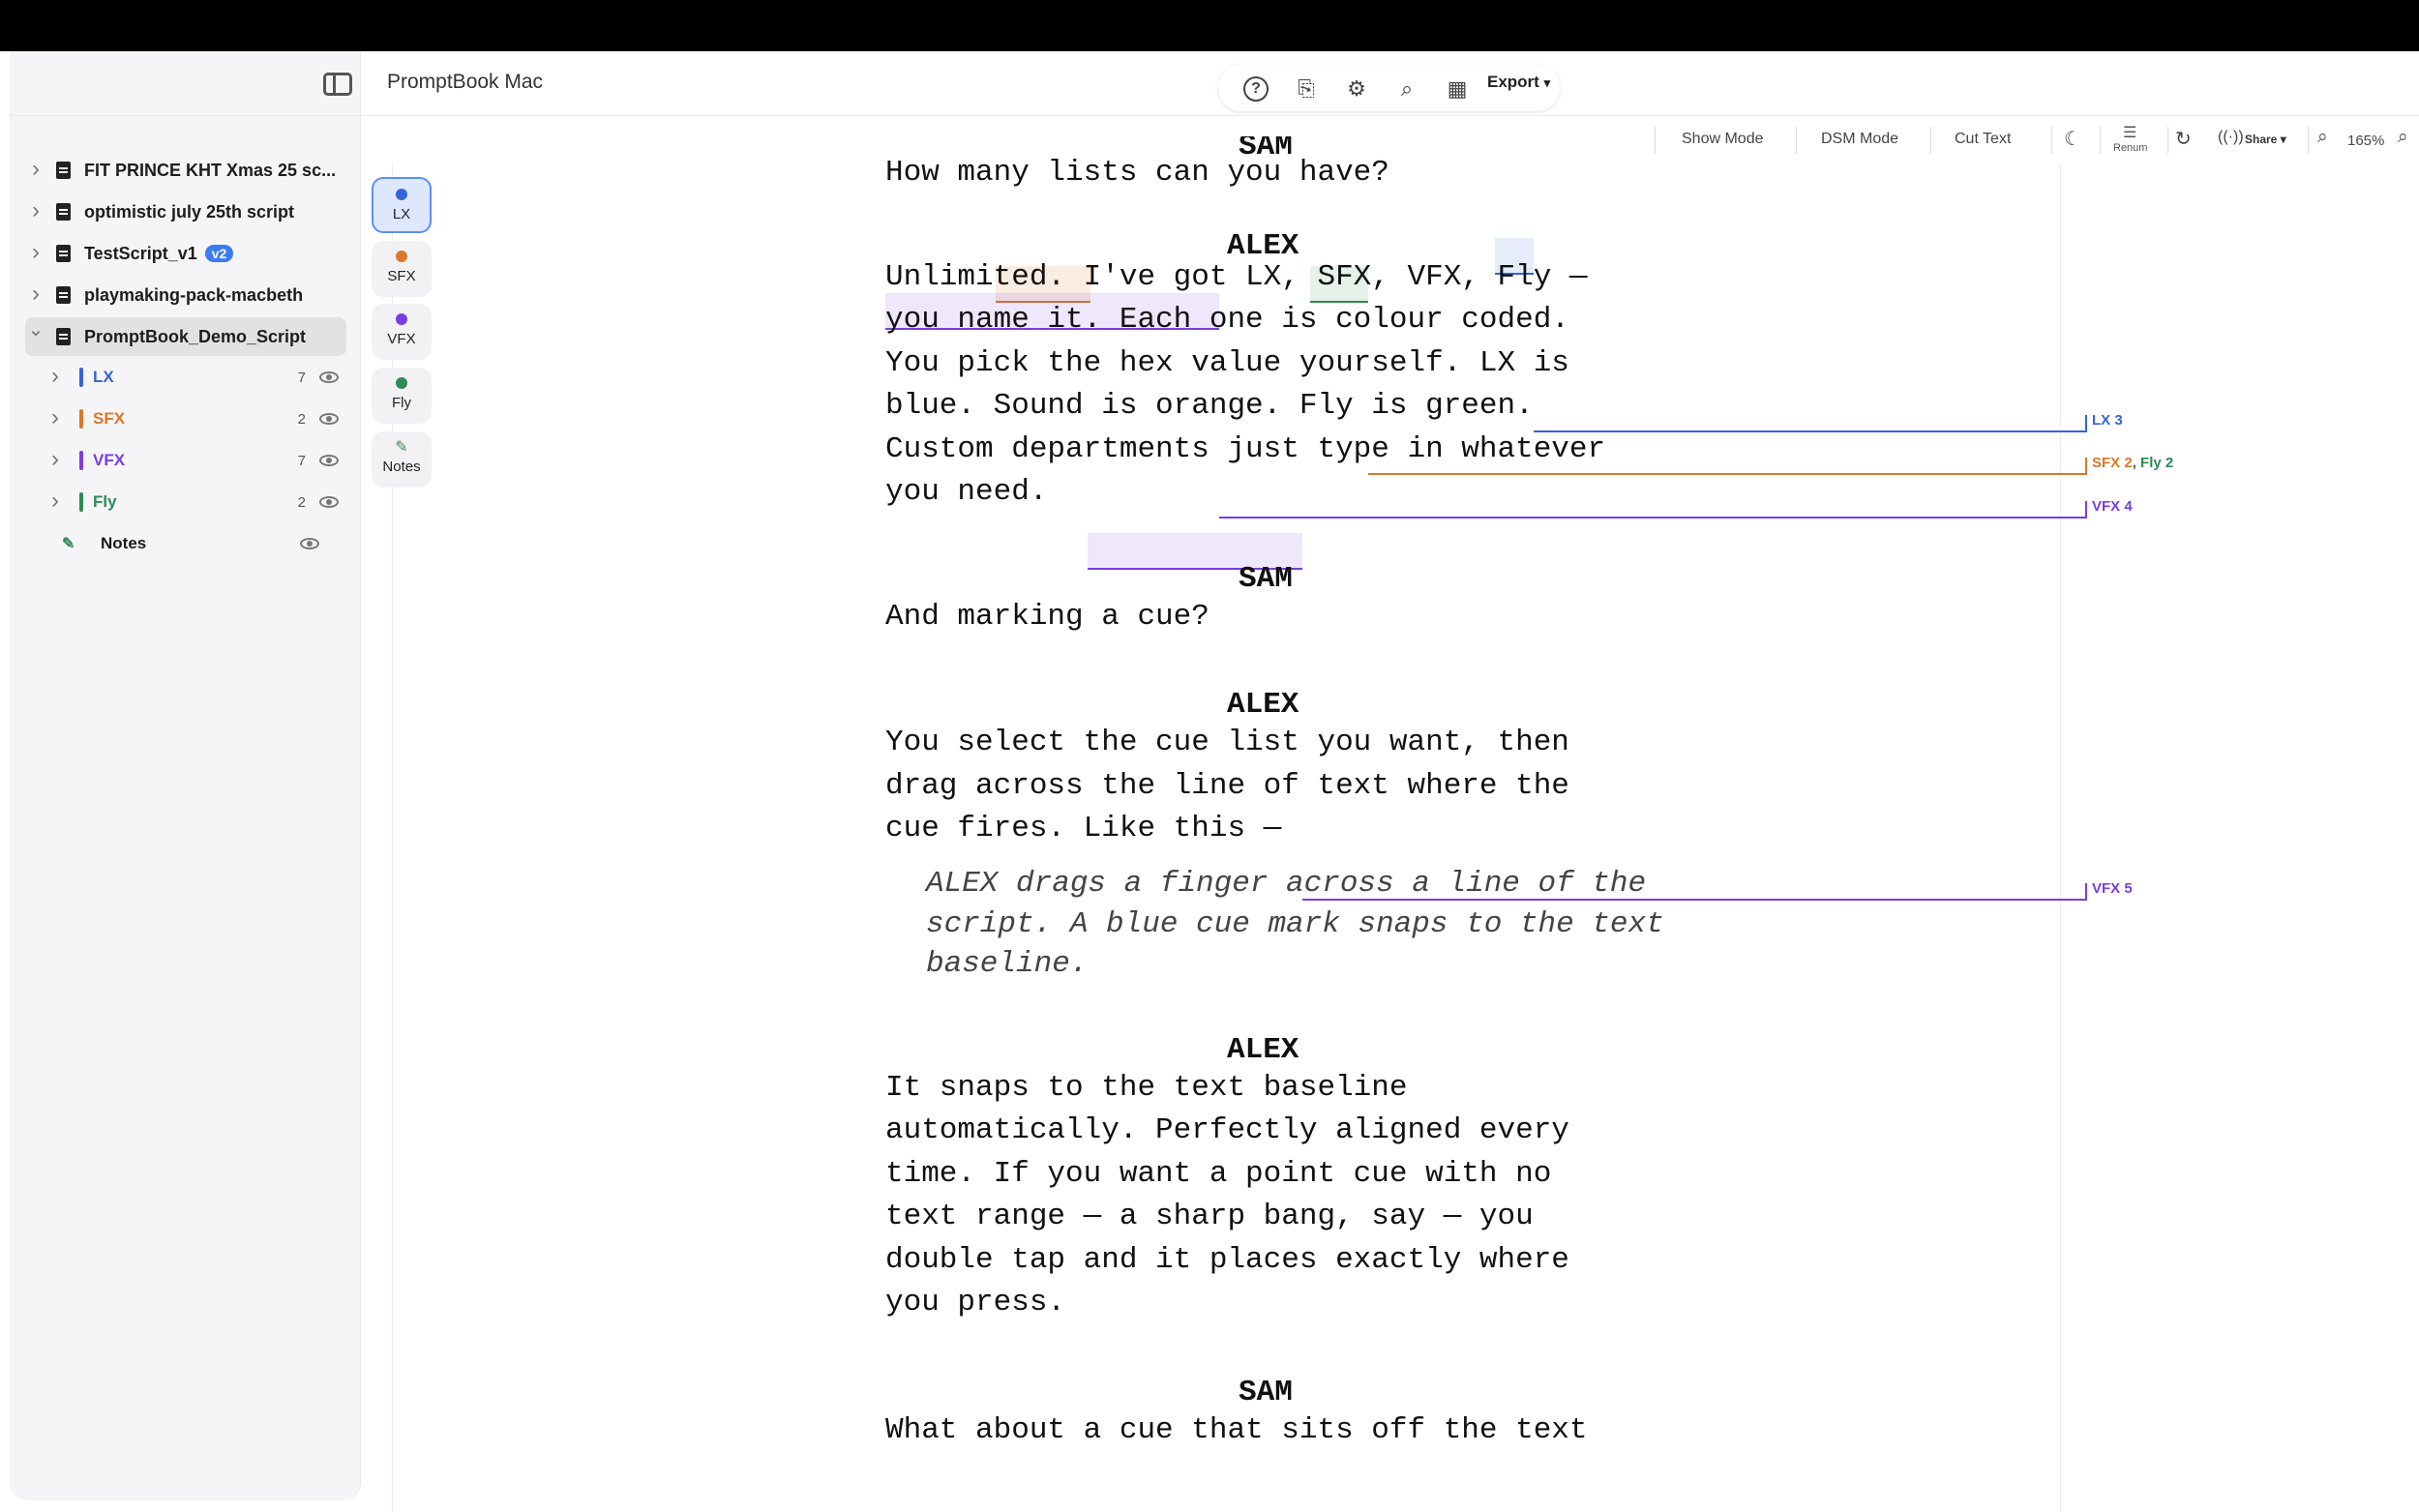 This screenshot has width=2419, height=1512. I want to click on dialogue-line: you press., so click(975, 1302).